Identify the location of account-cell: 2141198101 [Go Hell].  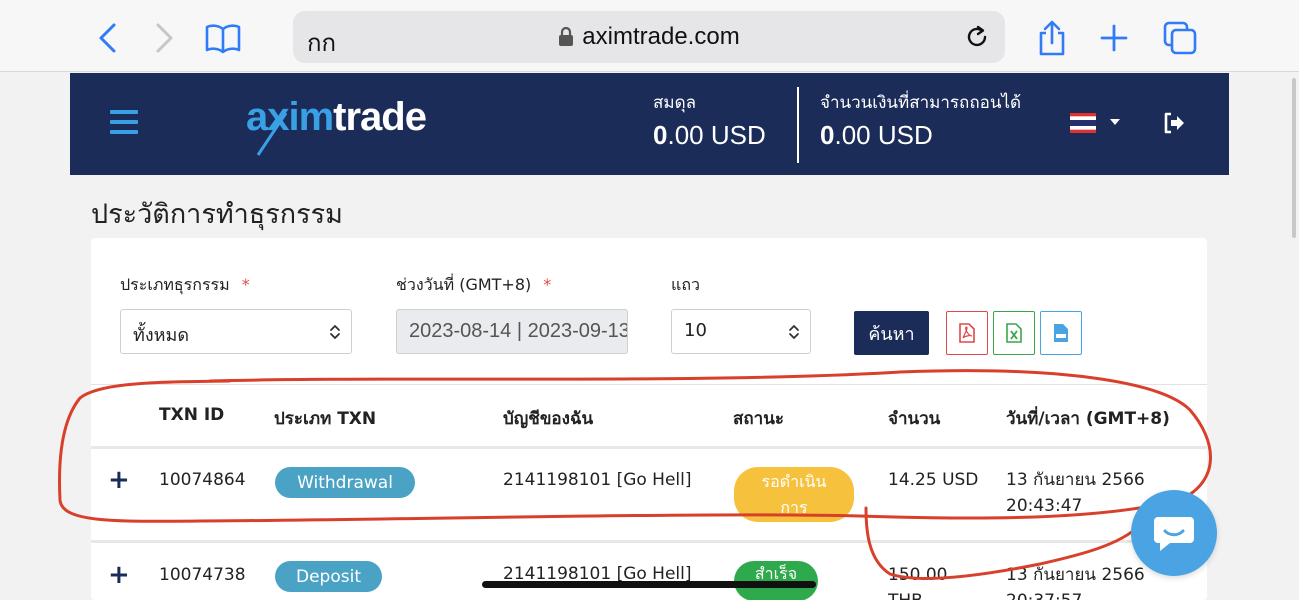
(597, 480).